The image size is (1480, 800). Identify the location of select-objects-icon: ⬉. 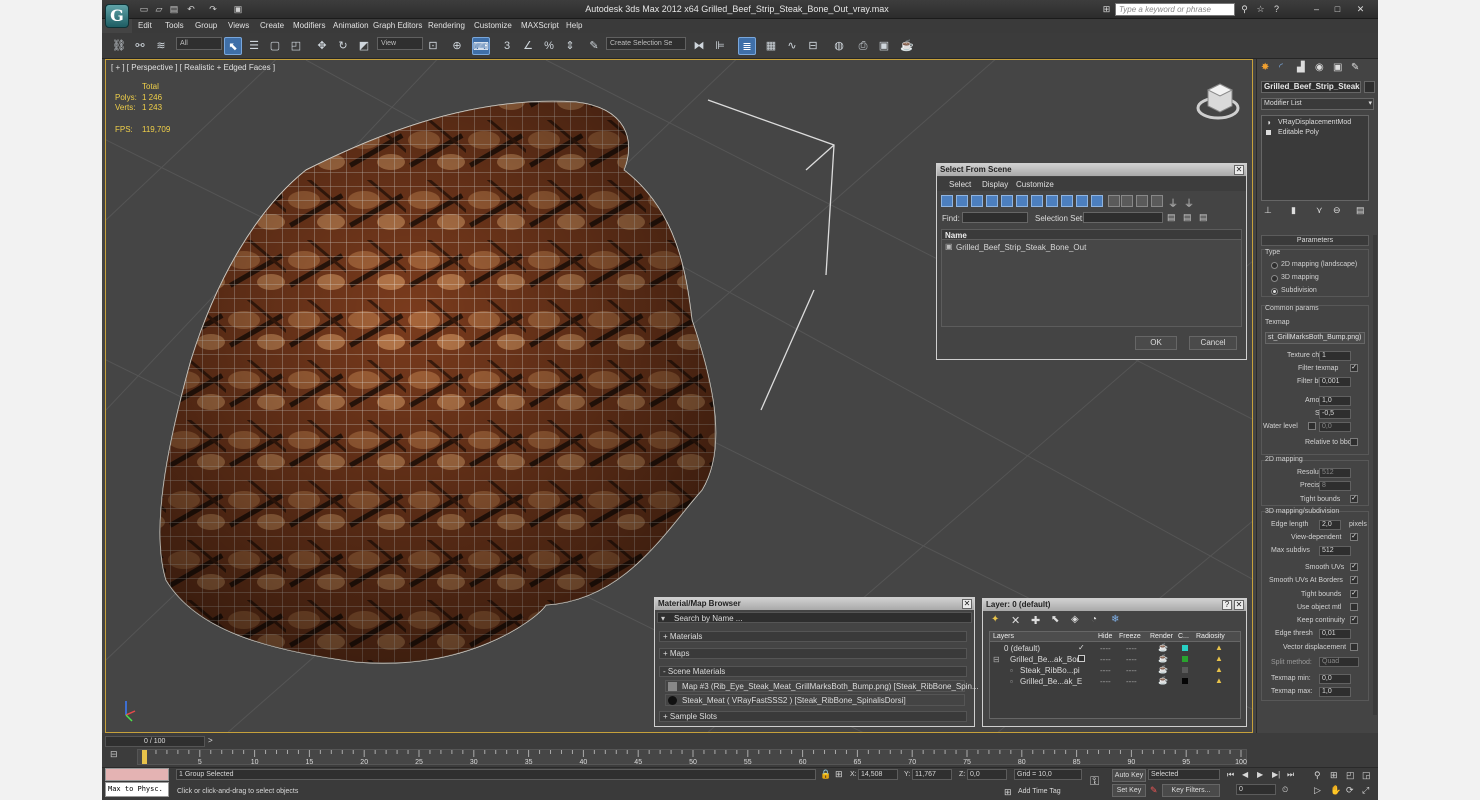
(1055, 619).